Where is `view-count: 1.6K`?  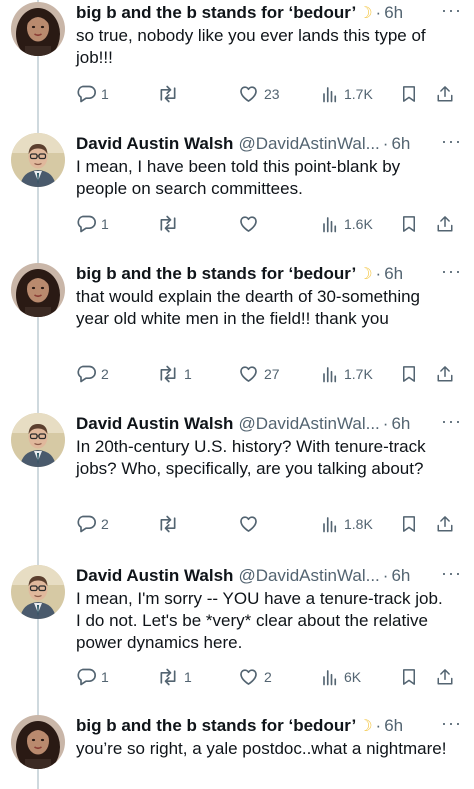 view-count: 1.6K is located at coordinates (358, 224).